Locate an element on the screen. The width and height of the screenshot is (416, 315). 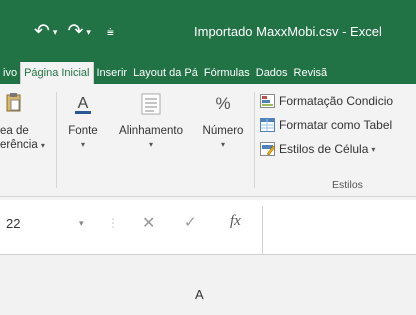
format-table-icon is located at coordinates (268, 125).